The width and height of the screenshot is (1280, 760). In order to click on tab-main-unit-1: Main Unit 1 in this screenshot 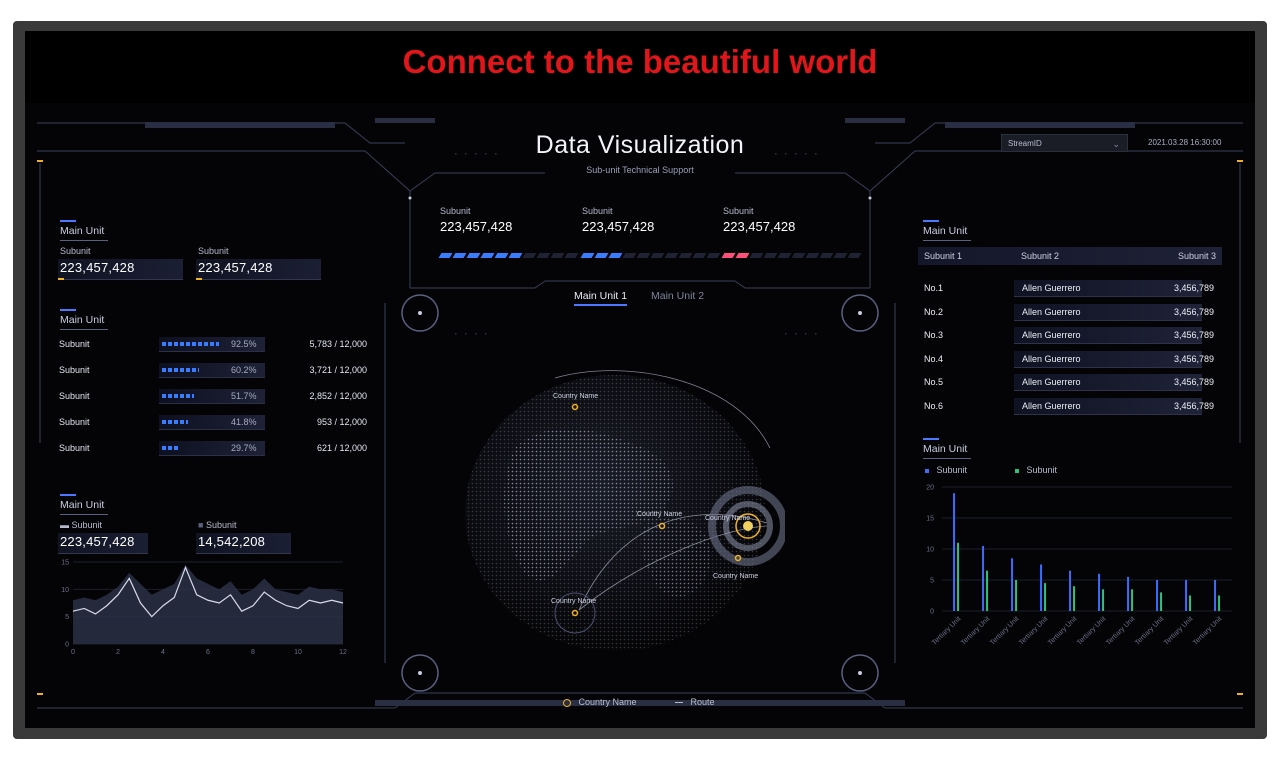, I will do `click(601, 298)`.